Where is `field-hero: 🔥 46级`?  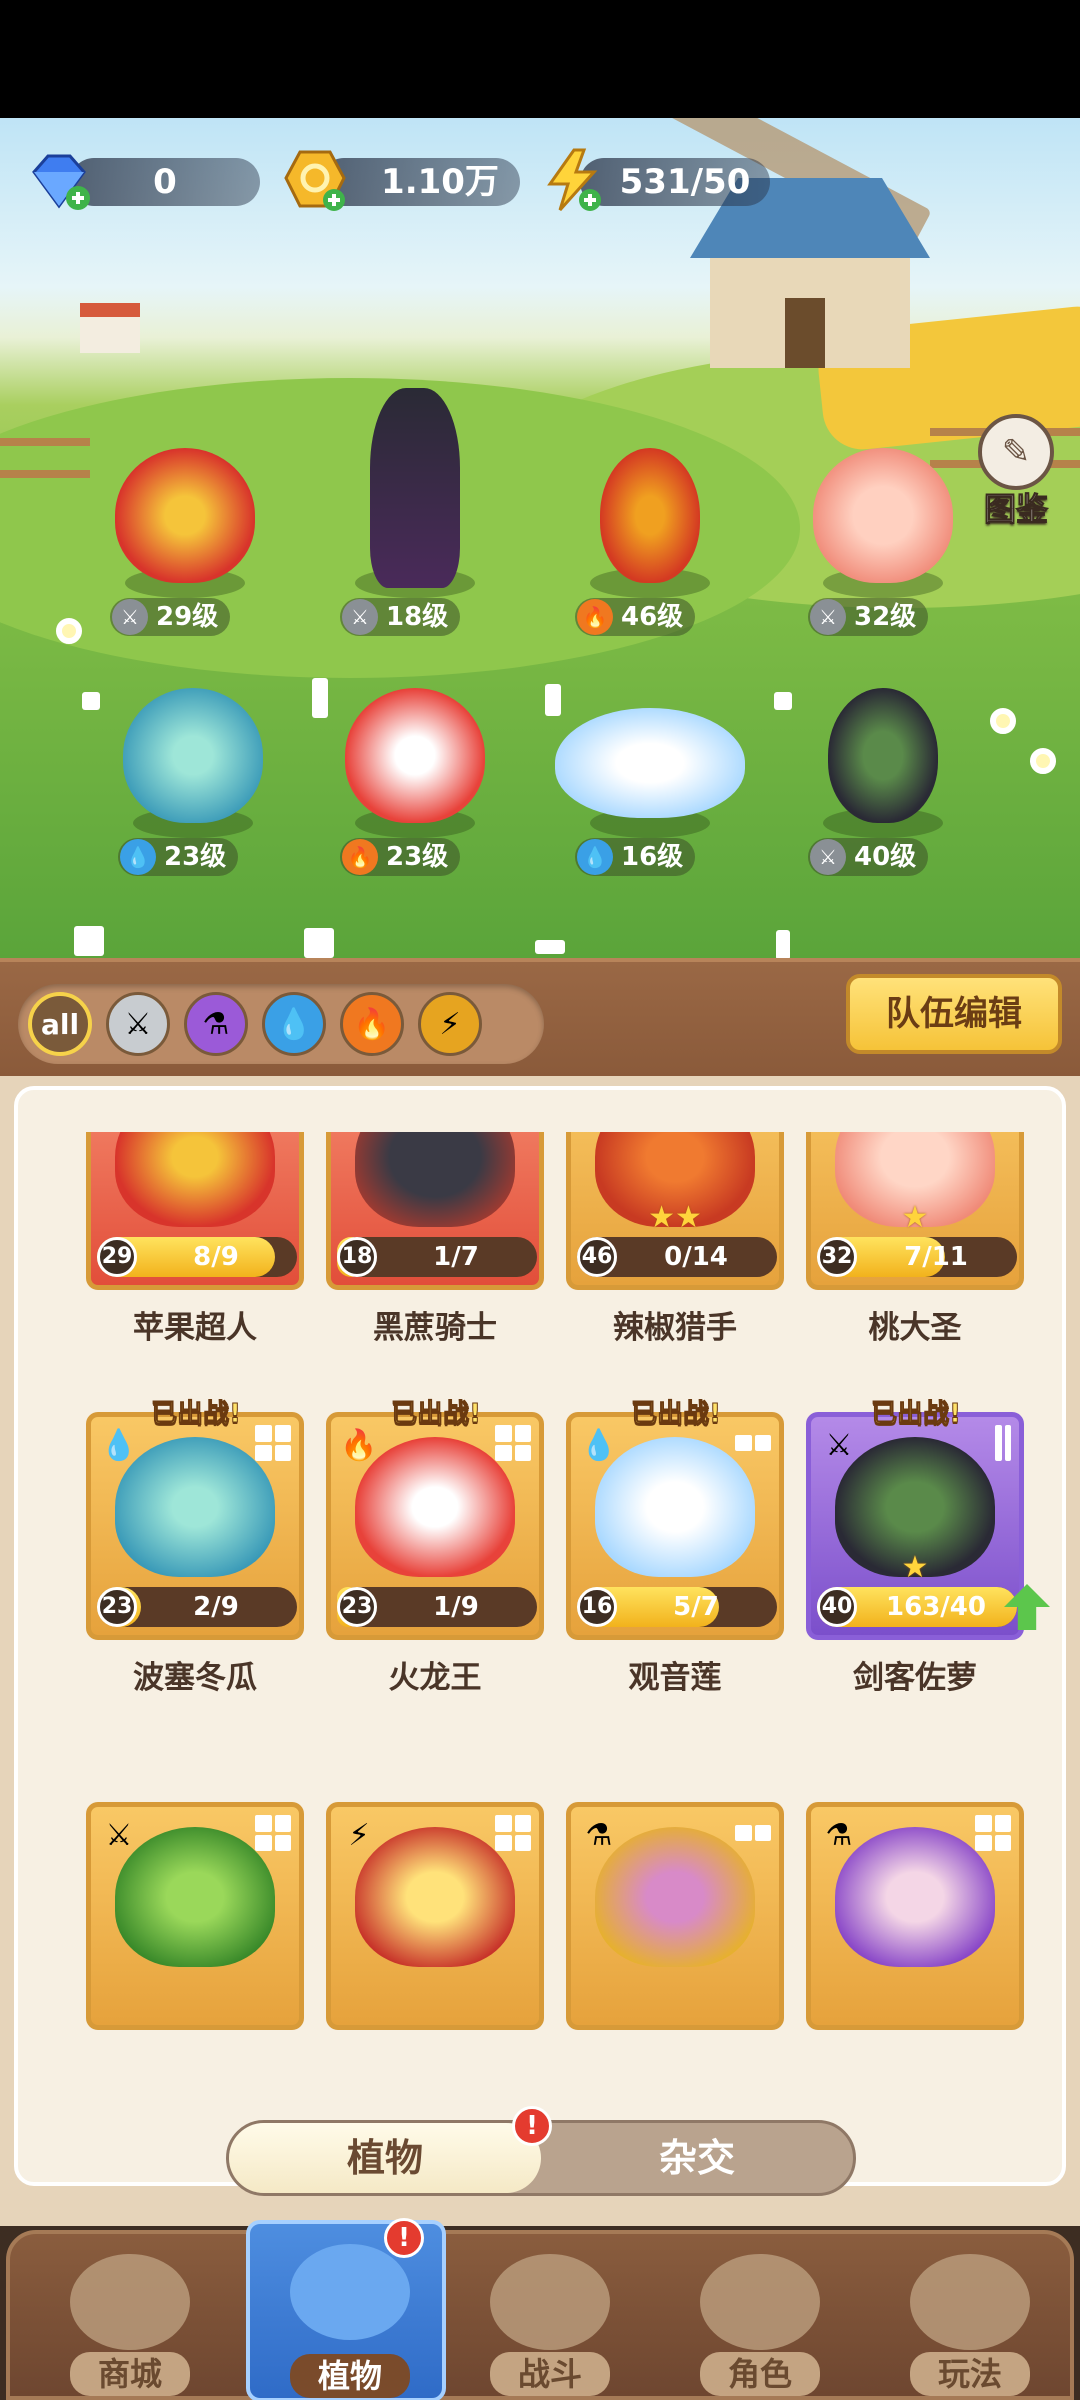
field-hero: 🔥 46级 is located at coordinates (650, 543).